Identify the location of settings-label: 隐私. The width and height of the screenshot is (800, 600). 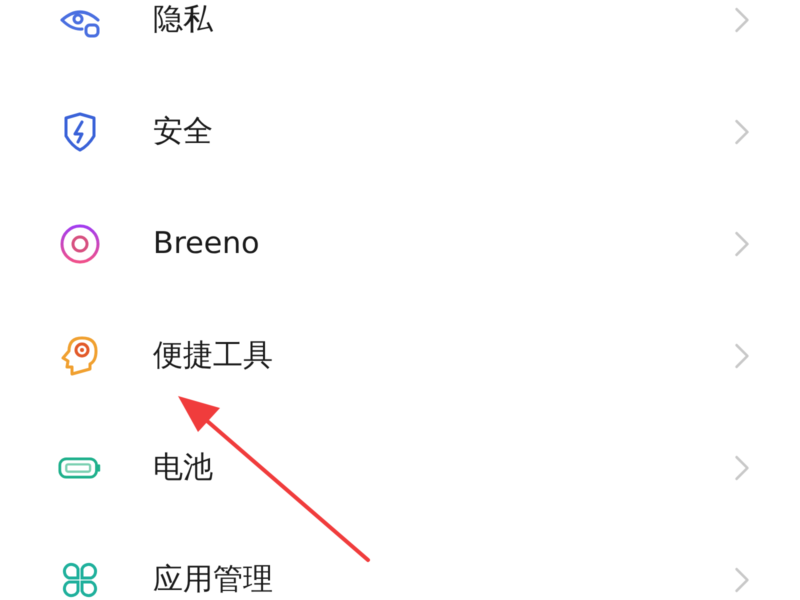
(183, 20).